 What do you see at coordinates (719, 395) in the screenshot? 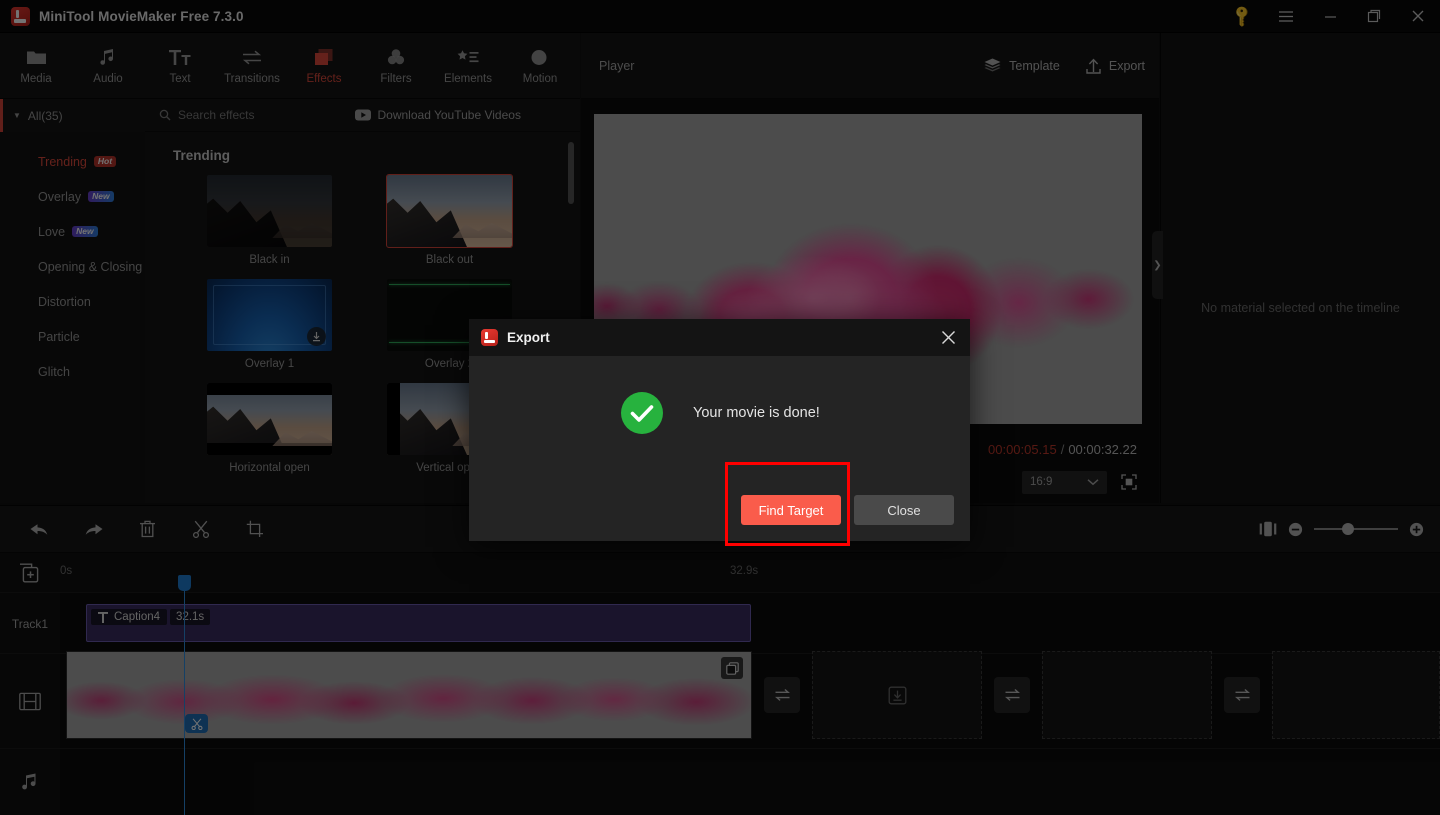
I see `export-success-row: Your movie is done!` at bounding box center [719, 395].